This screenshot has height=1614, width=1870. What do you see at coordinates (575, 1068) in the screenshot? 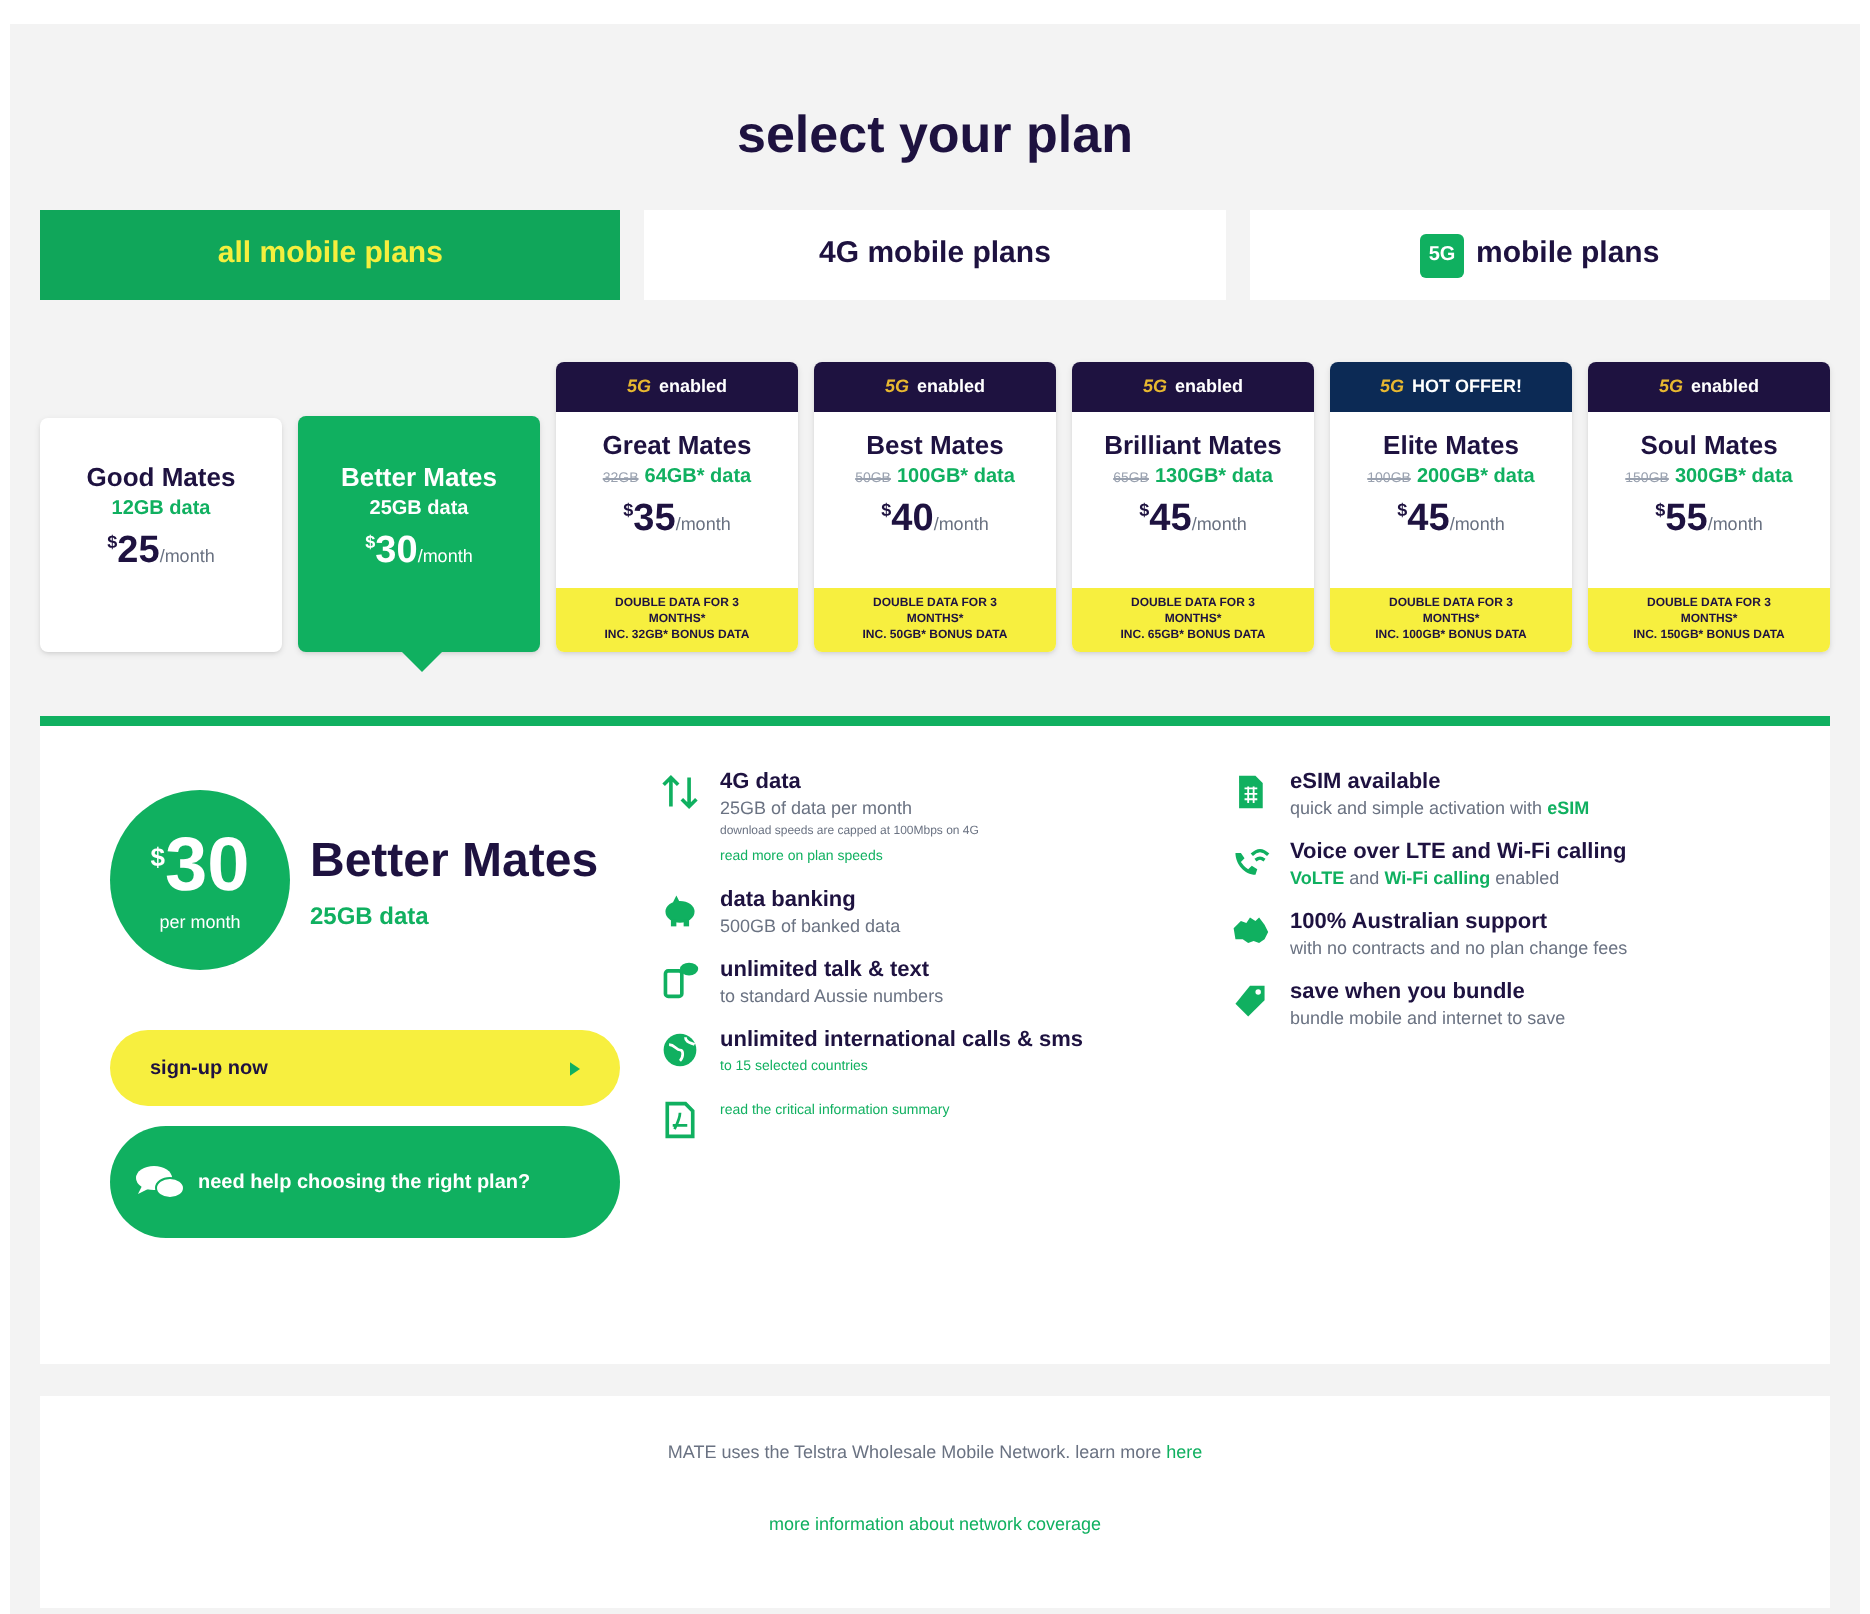
I see `chevron-icon` at bounding box center [575, 1068].